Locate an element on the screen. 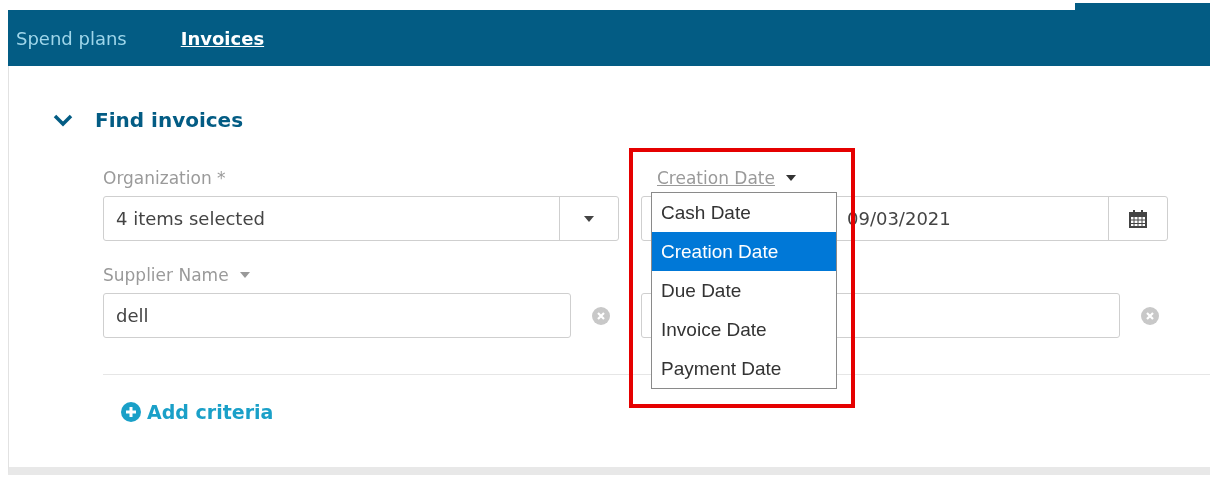  caret-icon is located at coordinates (589, 218).